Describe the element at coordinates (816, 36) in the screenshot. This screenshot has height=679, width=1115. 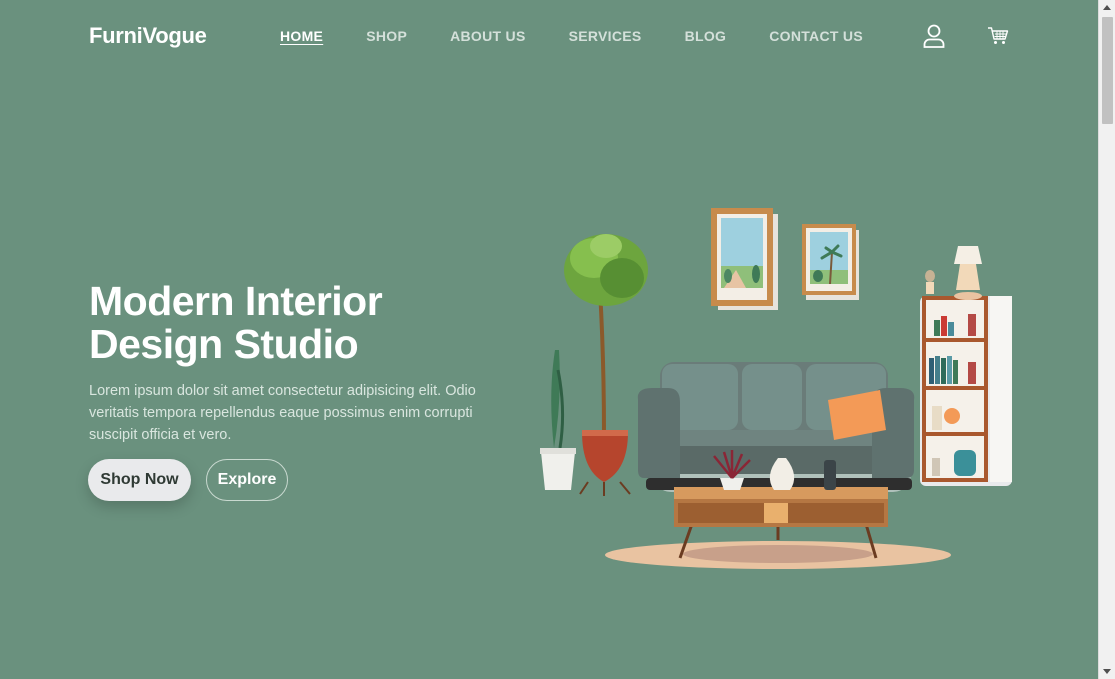
I see `nav-link-contact-us: CONTACT US` at that location.